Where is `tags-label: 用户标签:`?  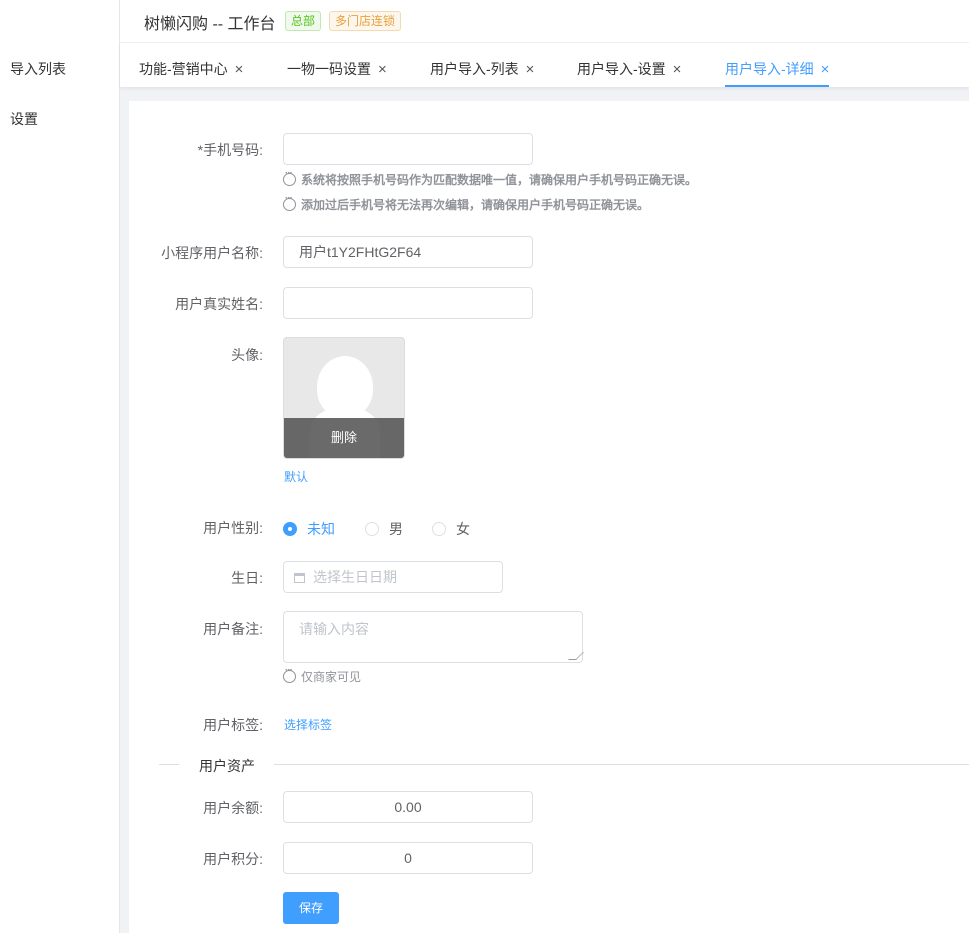
tags-label: 用户标签: is located at coordinates (233, 725).